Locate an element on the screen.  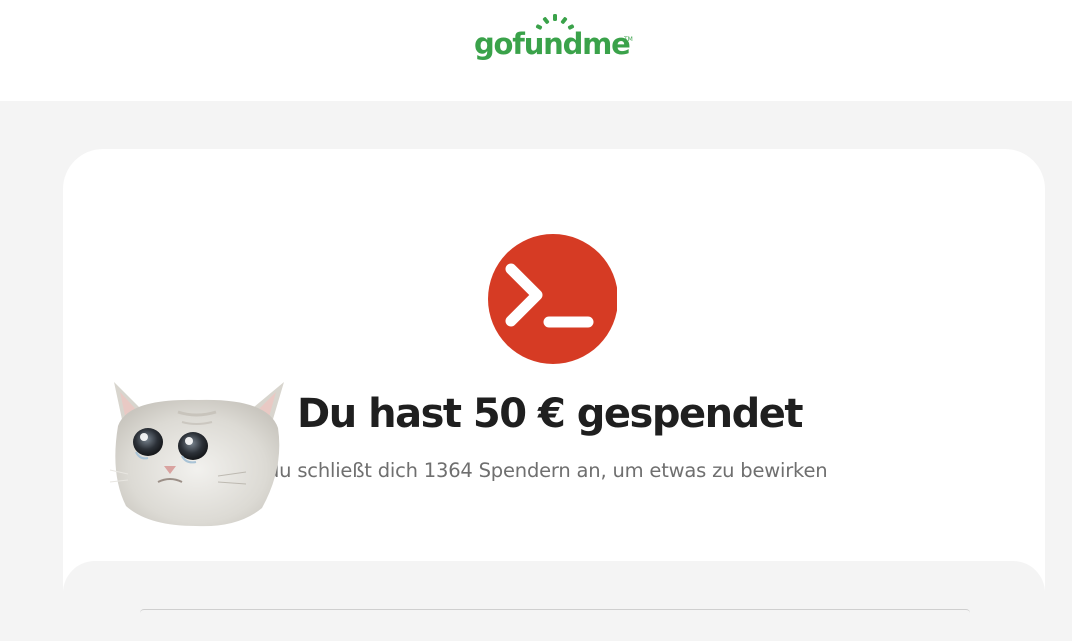
logo-wordmark: gofundme is located at coordinates (552, 44).